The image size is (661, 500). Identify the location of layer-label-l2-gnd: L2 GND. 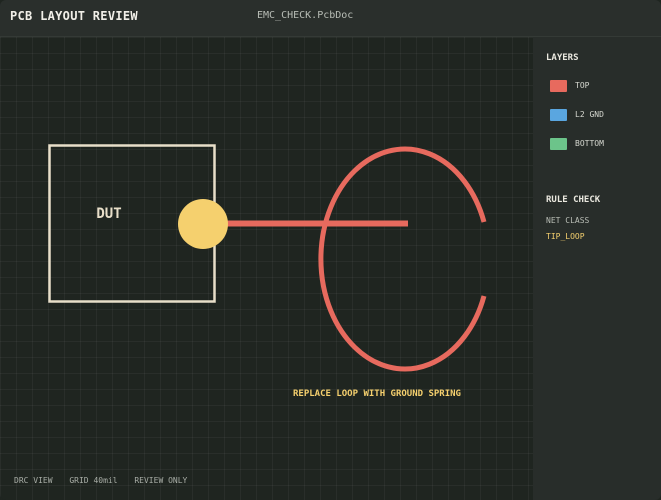
(589, 114).